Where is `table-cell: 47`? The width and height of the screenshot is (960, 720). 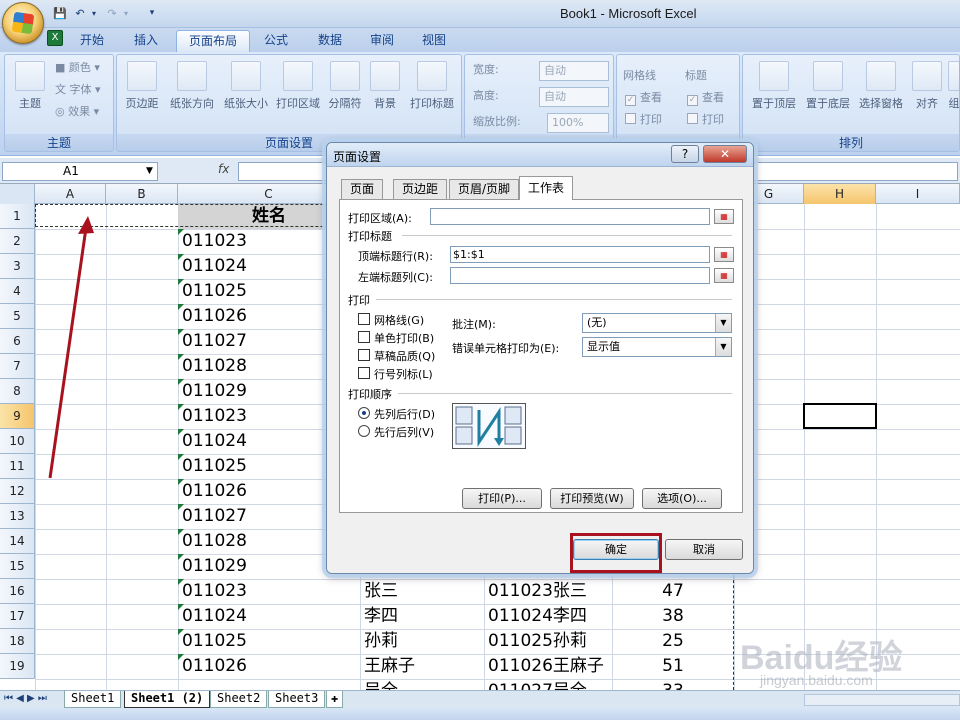
table-cell: 47 is located at coordinates (673, 591).